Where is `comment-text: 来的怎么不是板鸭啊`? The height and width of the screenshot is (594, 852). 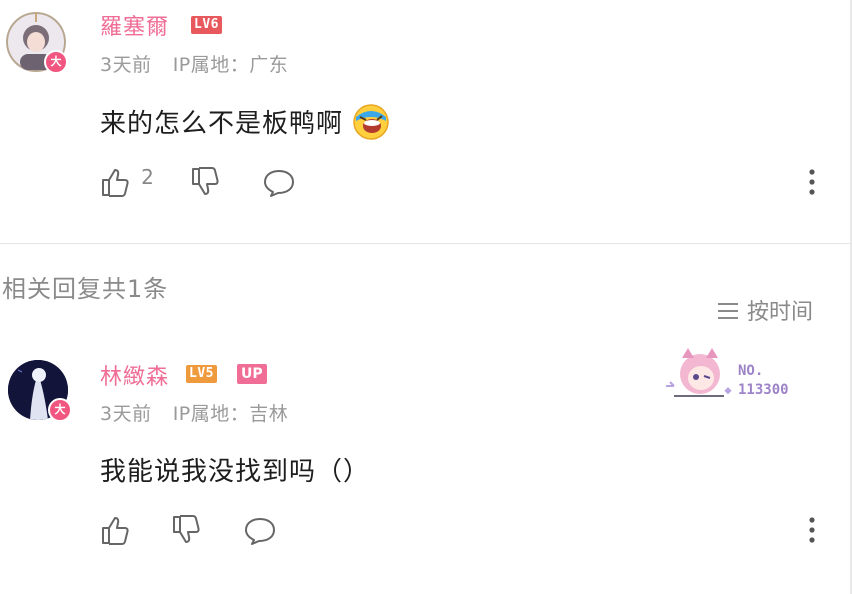
comment-text: 来的怎么不是板鸭啊 is located at coordinates (222, 124).